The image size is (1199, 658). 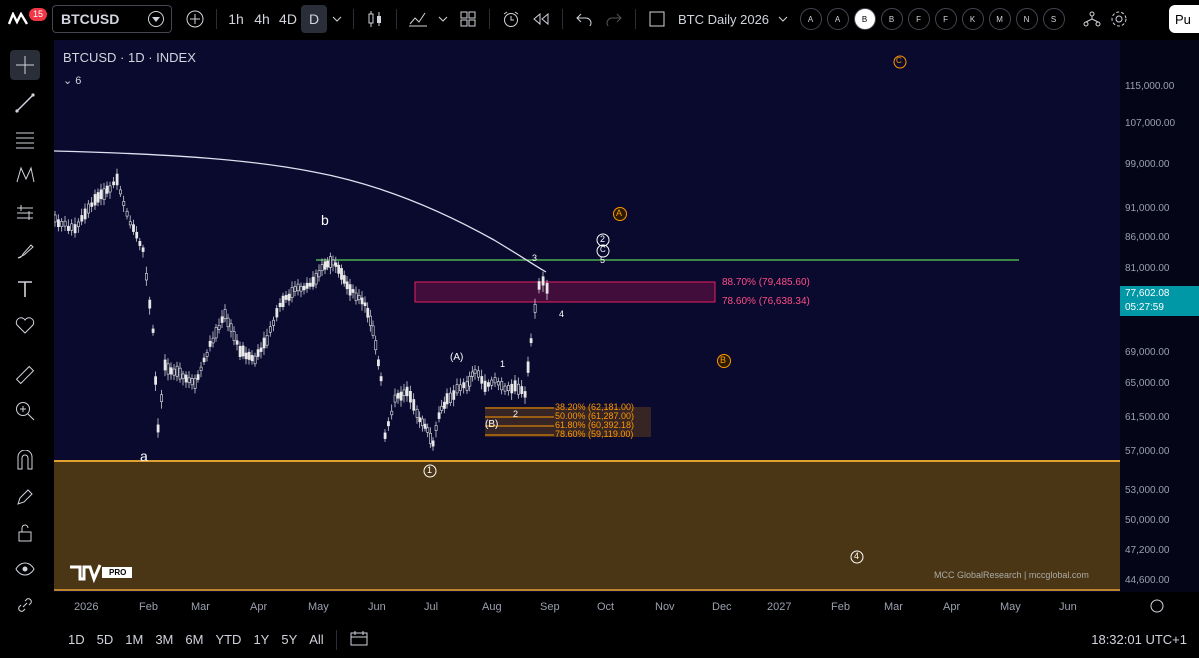 I want to click on lock-tool, so click(x=25, y=533).